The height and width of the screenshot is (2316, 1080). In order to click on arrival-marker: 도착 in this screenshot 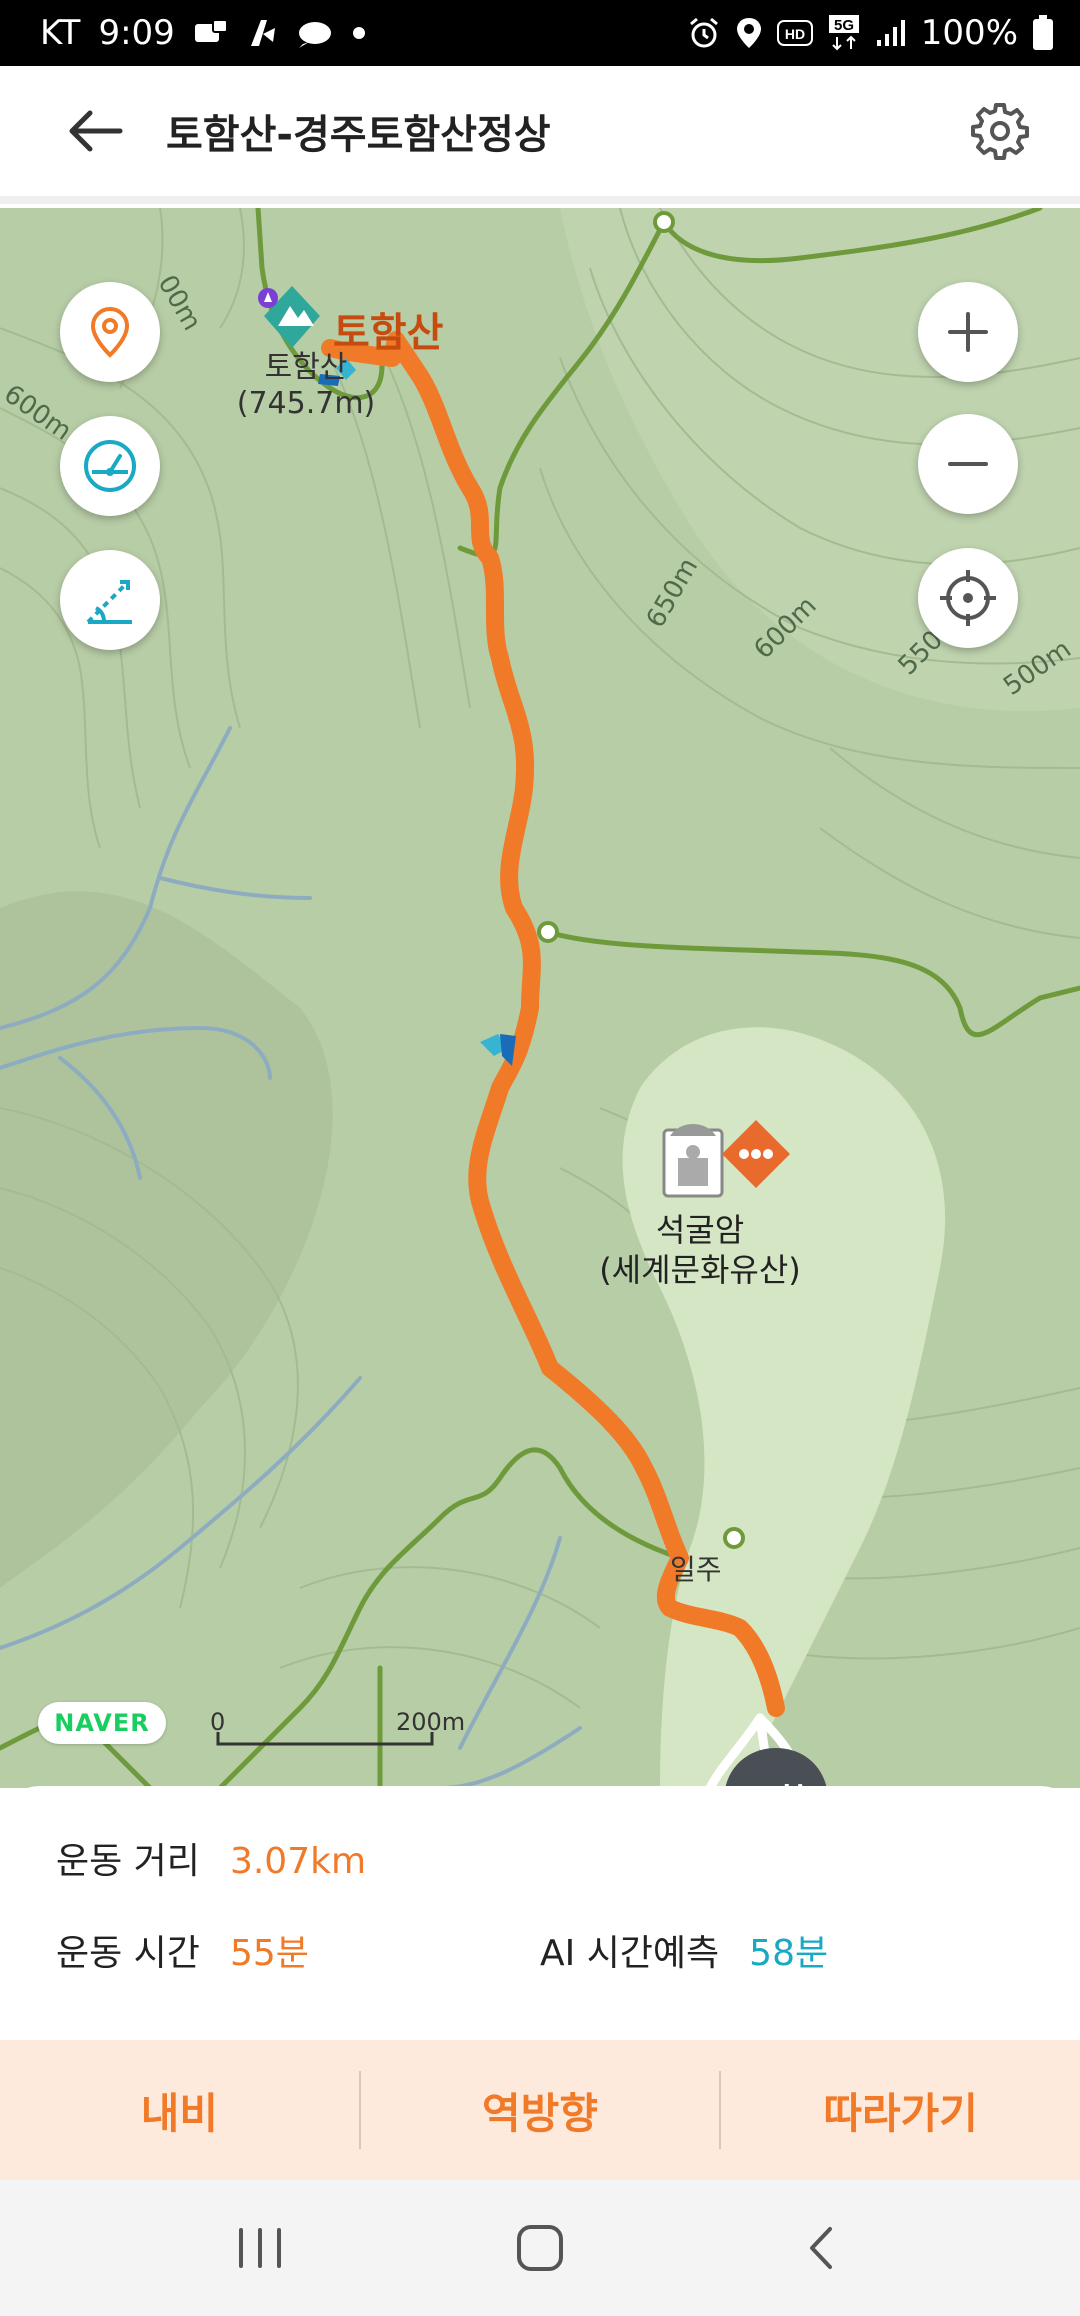, I will do `click(776, 1766)`.